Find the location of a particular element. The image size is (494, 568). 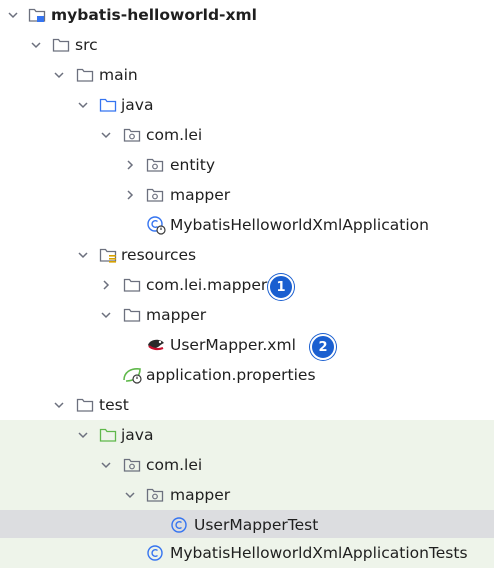

resources-folder-icon is located at coordinates (108, 255).